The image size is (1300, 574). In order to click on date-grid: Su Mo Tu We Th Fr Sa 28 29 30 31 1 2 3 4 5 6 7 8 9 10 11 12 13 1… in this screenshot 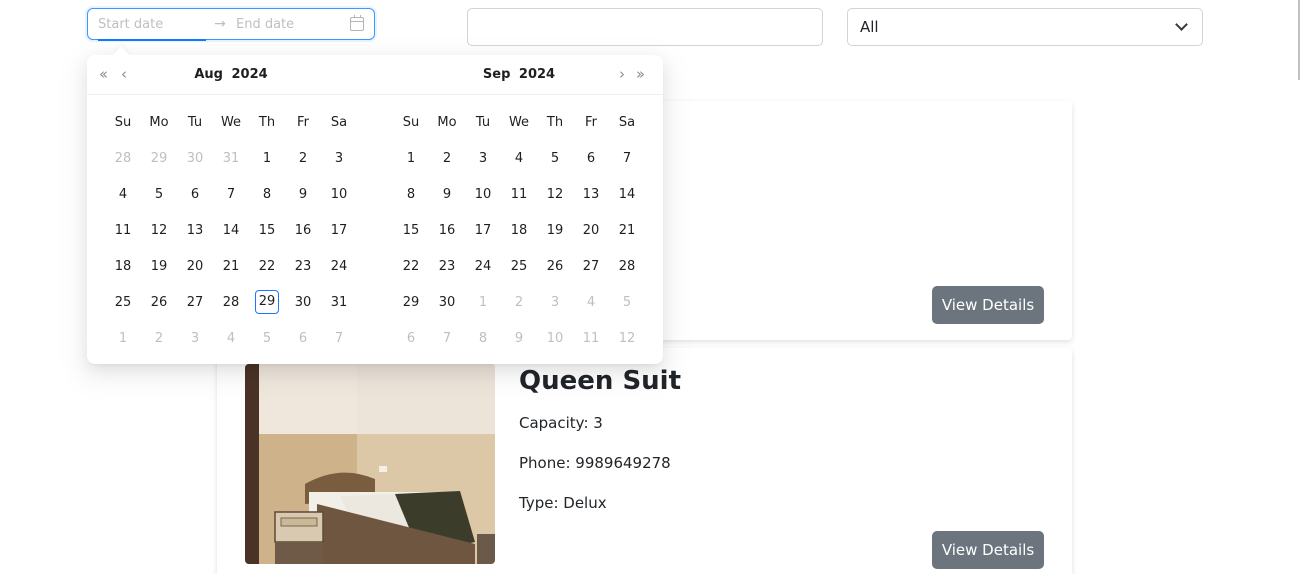, I will do `click(231, 230)`.